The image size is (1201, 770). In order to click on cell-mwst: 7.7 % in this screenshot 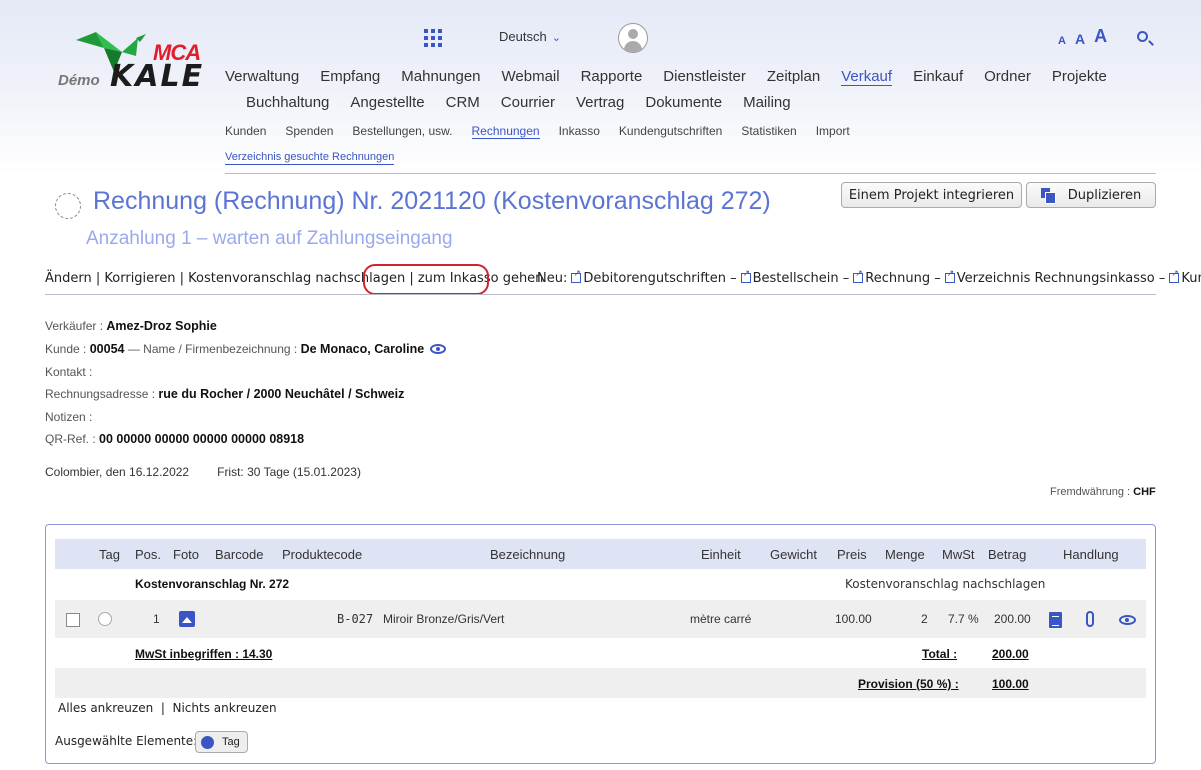, I will do `click(963, 619)`.